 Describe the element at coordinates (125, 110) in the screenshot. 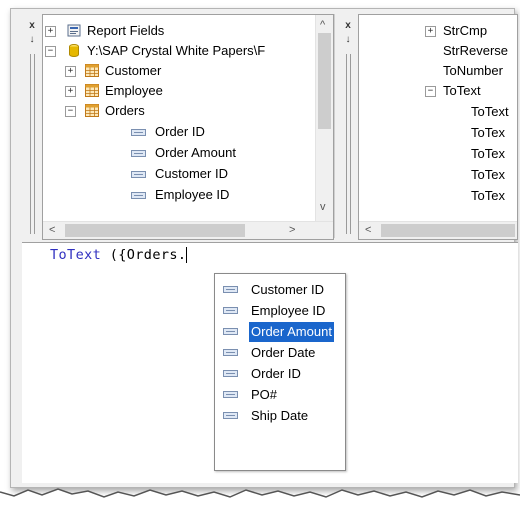

I see `tree-item-label: Orders` at that location.